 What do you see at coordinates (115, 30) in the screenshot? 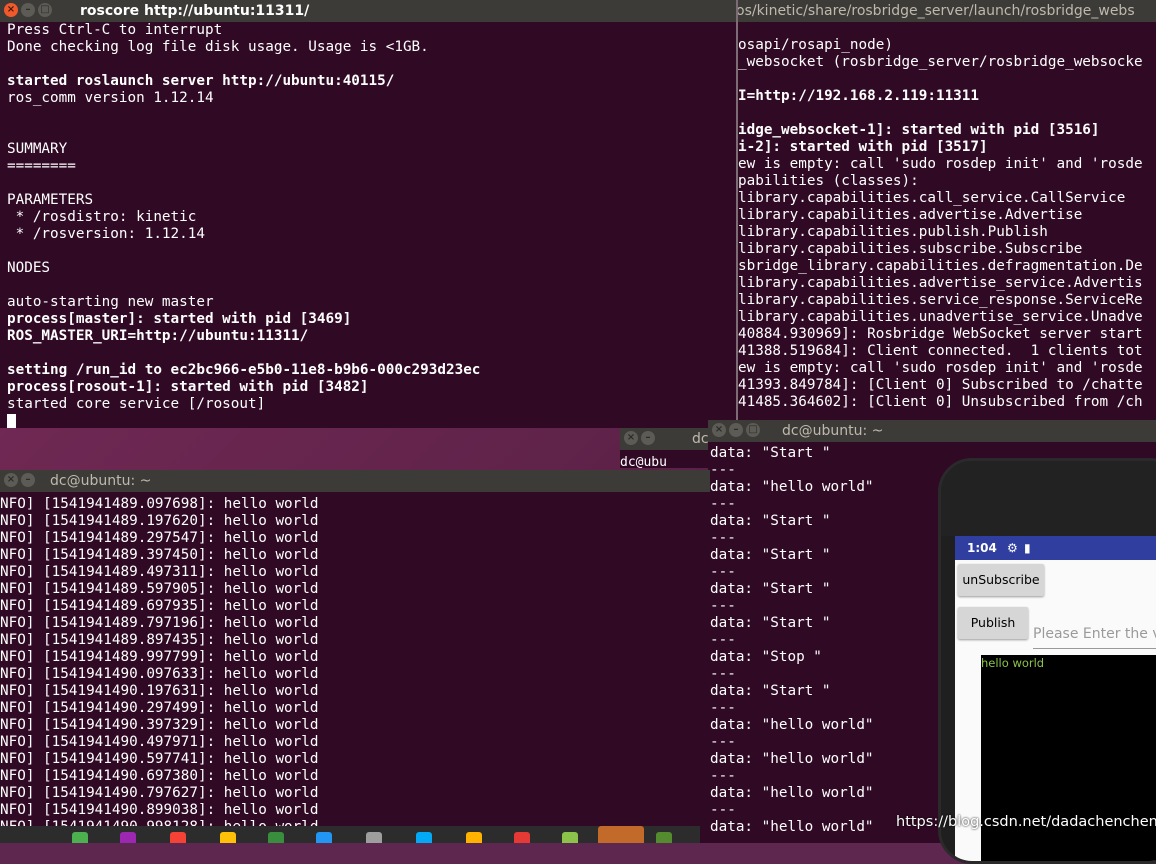
I see `terminal-line: Press Ctrl-C to interrupt` at bounding box center [115, 30].